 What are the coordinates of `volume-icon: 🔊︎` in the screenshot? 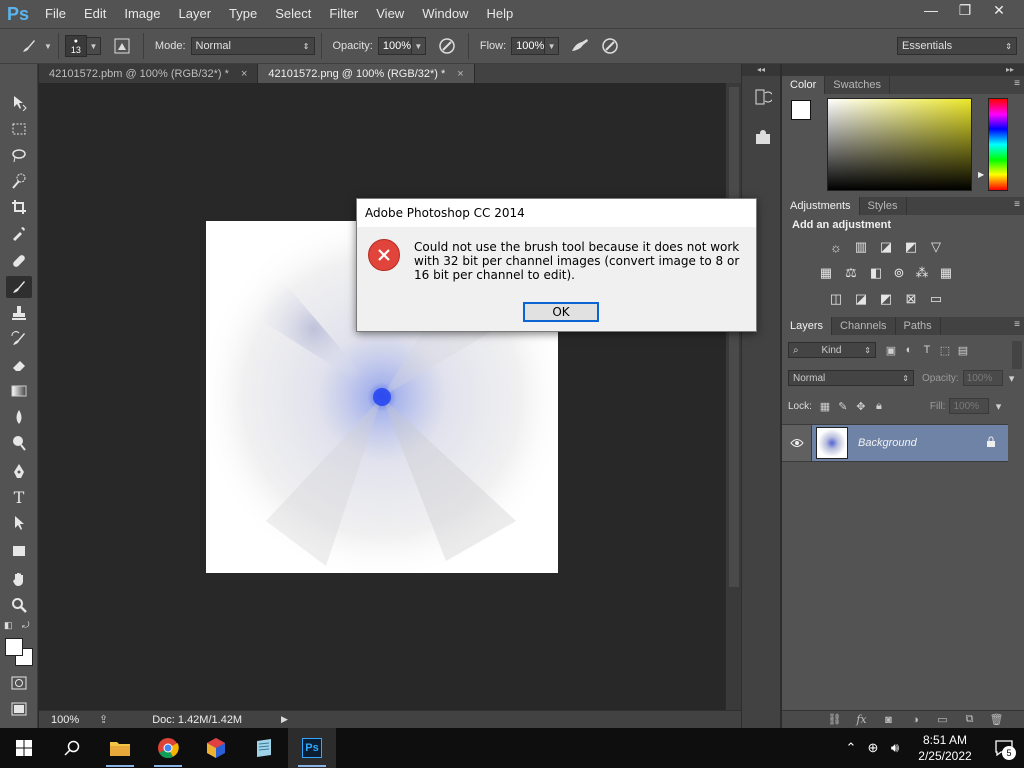 It's located at (895, 748).